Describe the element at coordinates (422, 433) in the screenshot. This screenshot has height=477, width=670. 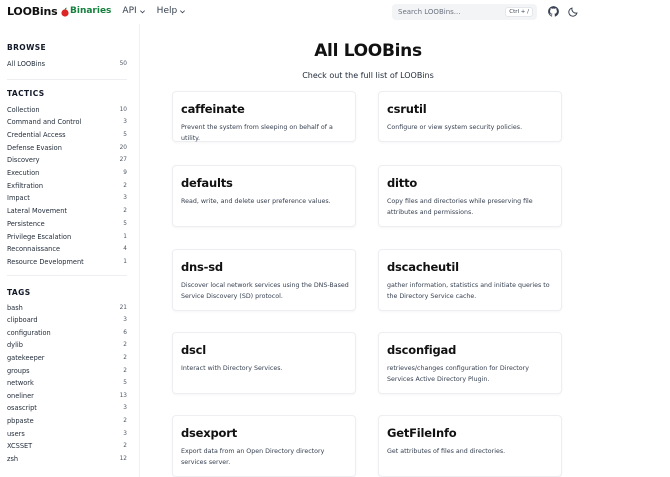
I see `card-title: GetFileInfo` at that location.